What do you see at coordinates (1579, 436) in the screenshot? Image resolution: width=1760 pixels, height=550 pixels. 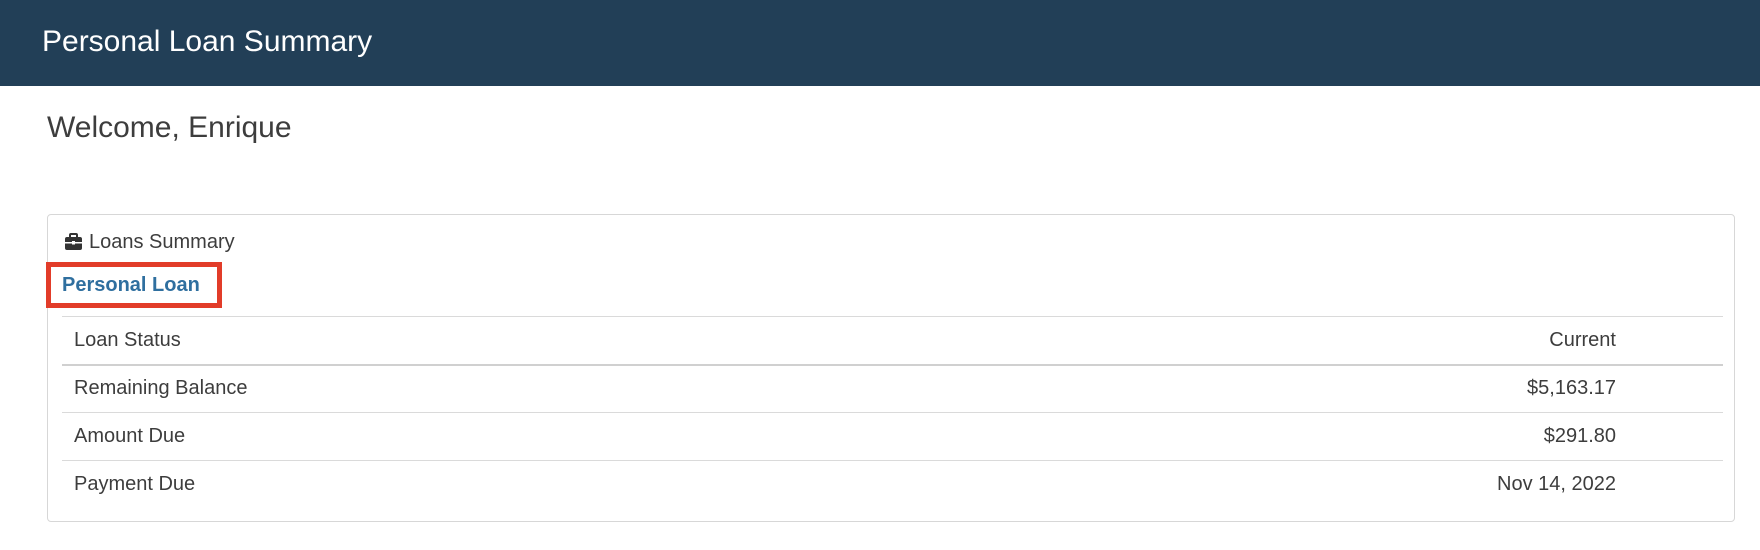 I see `row-value: $291.80` at bounding box center [1579, 436].